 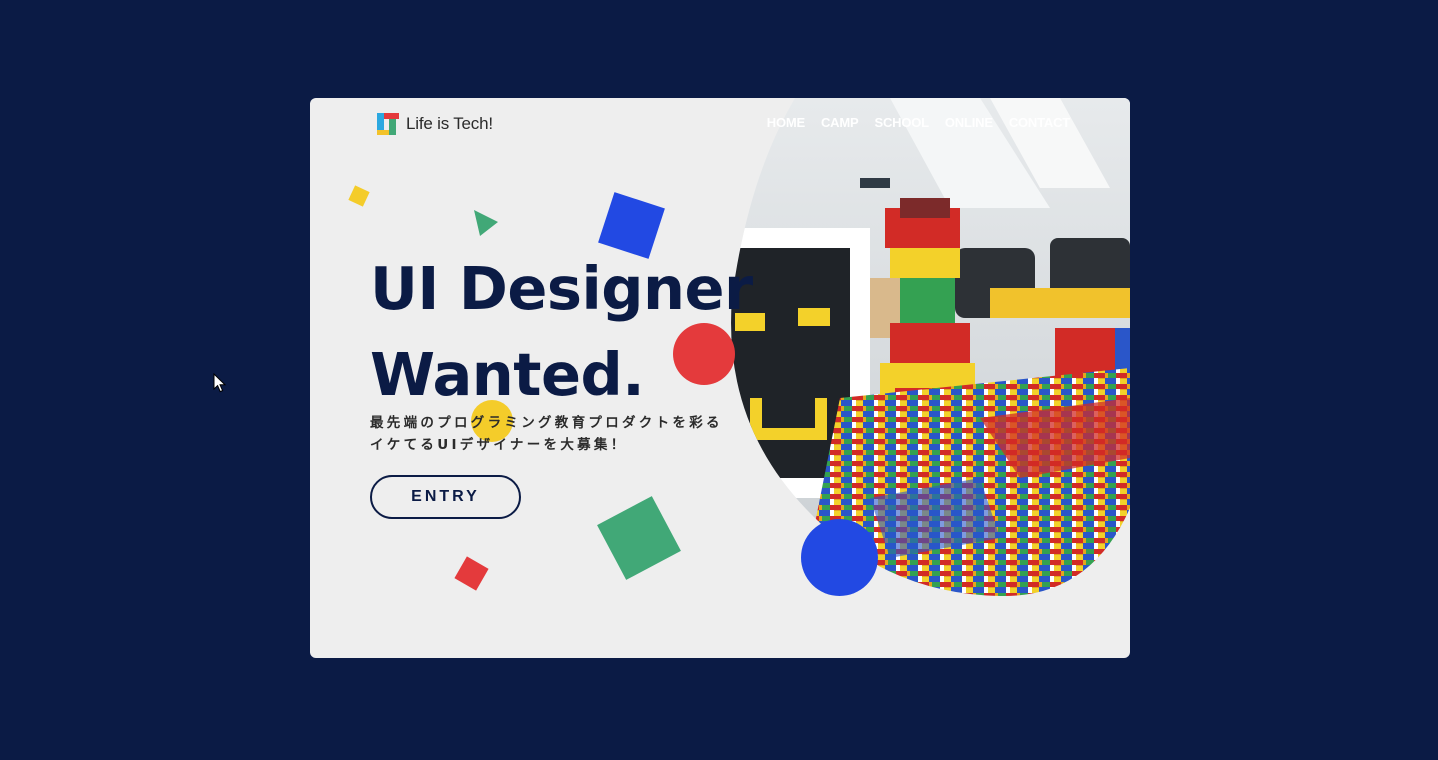 What do you see at coordinates (546, 434) in the screenshot?
I see `hero-subtitle: 最先端のプログラミング教育プロダクトを彩る イケてるUIデザイナーを大募集！` at bounding box center [546, 434].